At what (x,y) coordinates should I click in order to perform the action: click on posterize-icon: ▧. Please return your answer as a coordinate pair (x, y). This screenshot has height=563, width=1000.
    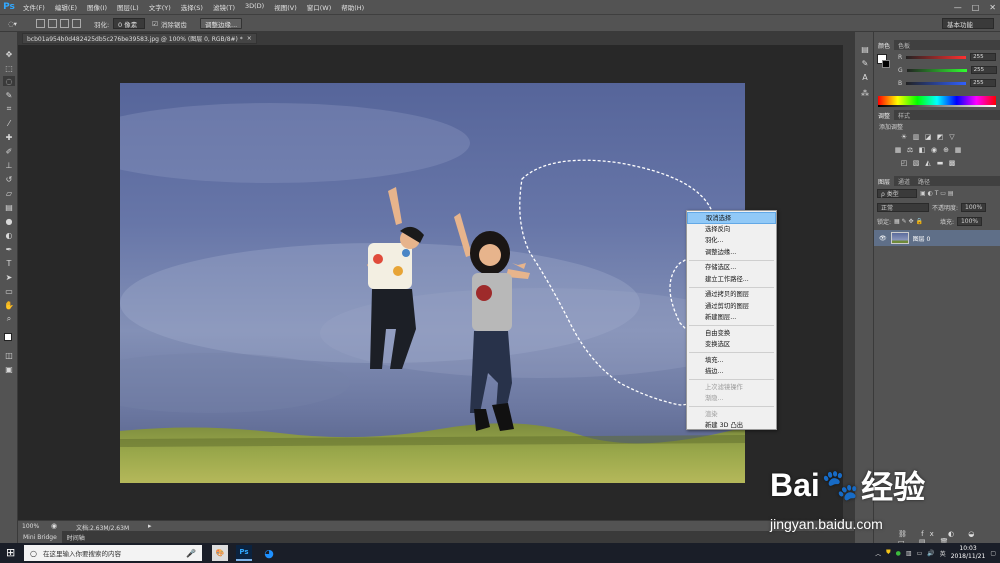
    Looking at the image, I should click on (916, 163).